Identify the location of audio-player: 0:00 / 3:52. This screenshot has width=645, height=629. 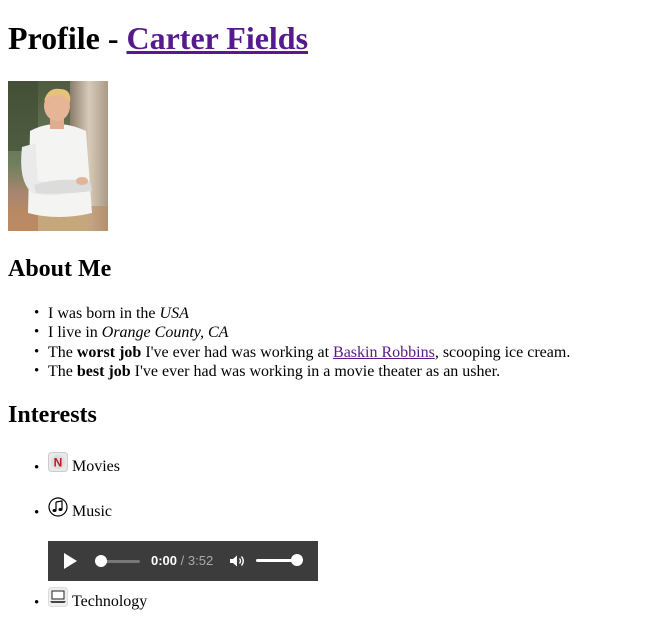
(183, 561).